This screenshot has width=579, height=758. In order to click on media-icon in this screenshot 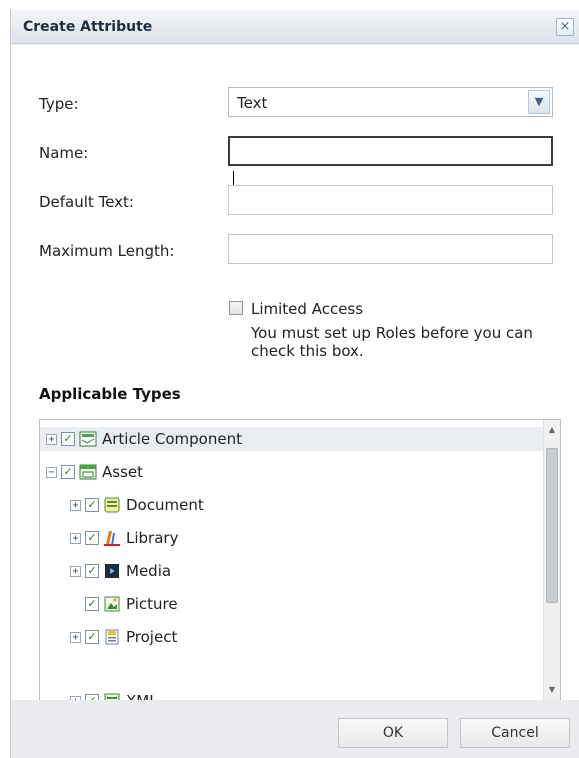, I will do `click(112, 571)`.